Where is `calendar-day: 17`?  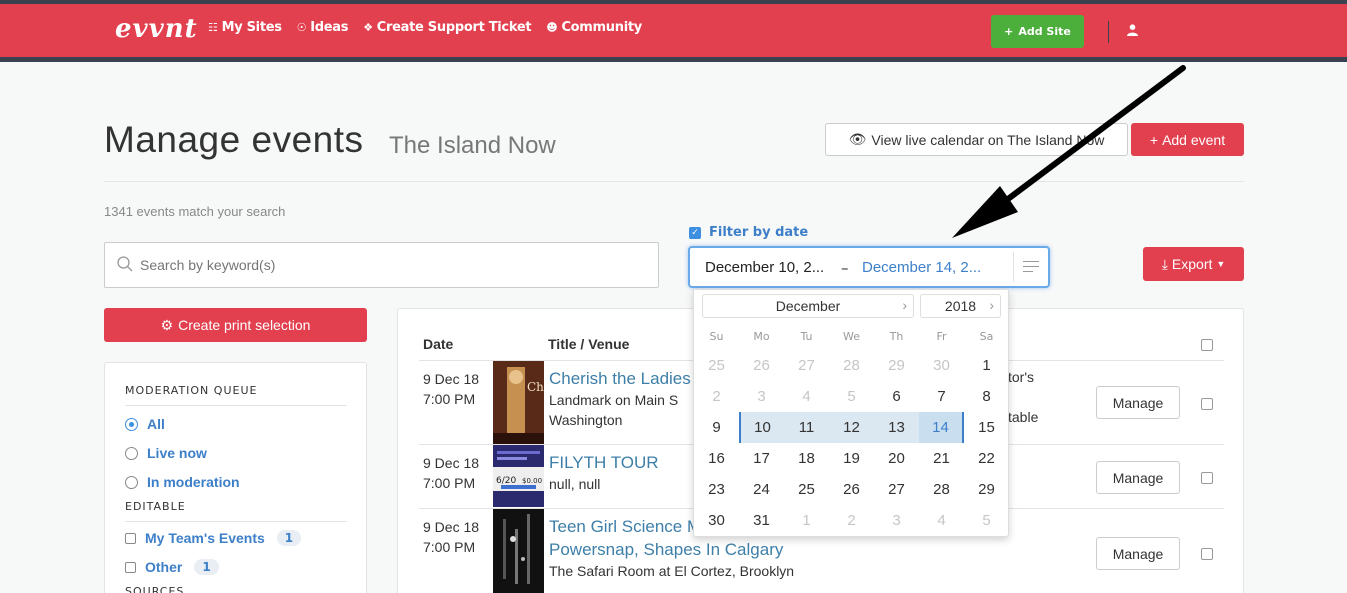
calendar-day: 17 is located at coordinates (761, 458).